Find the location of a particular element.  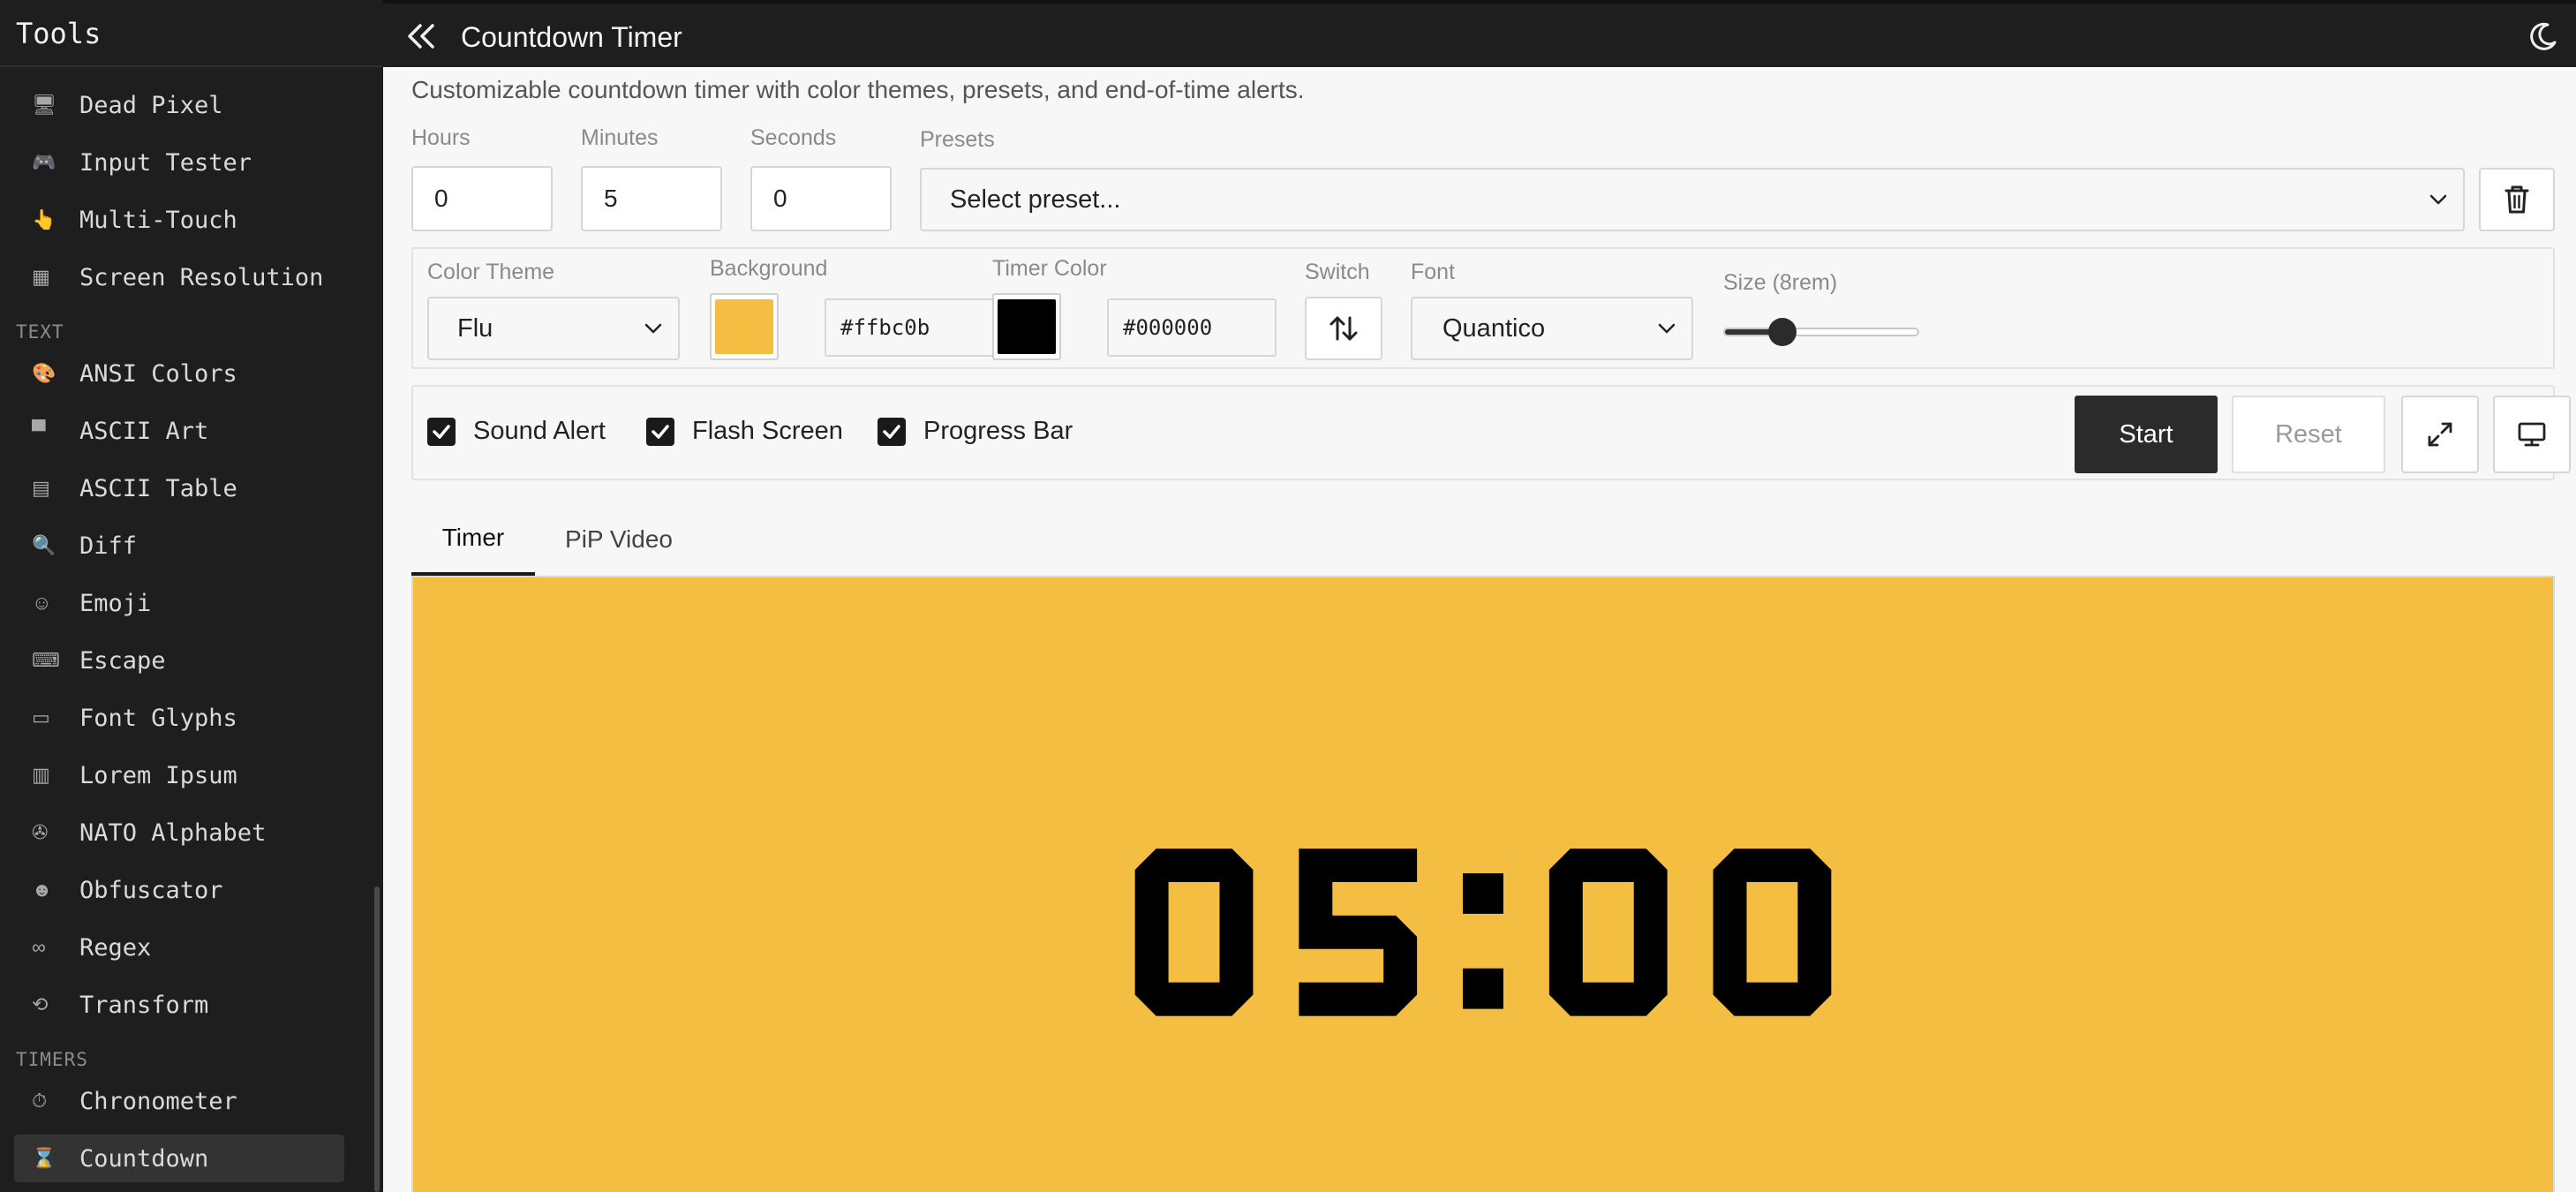

switch-label: Switch is located at coordinates (1338, 272).